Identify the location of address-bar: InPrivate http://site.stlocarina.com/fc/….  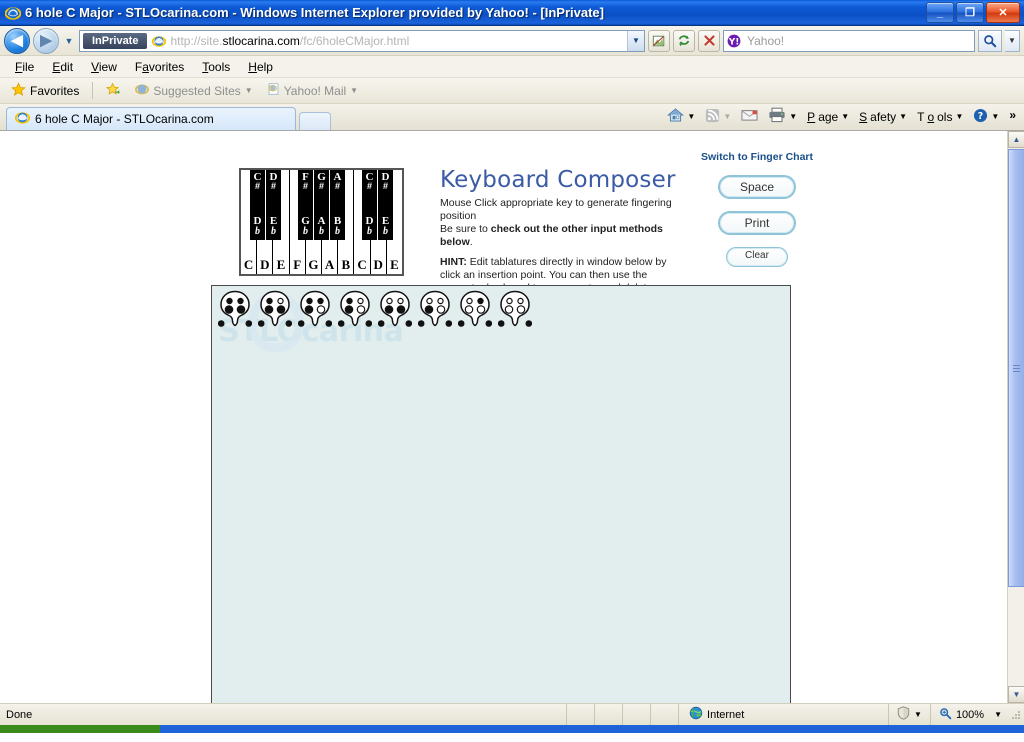
(362, 40).